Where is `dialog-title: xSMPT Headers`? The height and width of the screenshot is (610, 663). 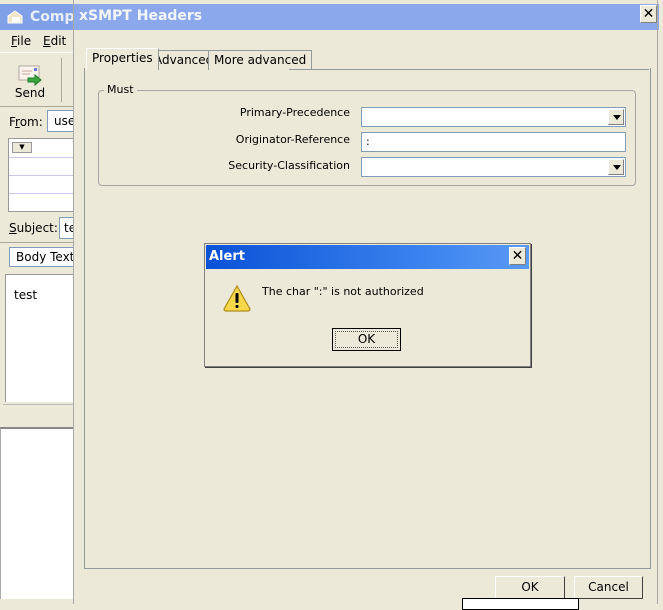 dialog-title: xSMPT Headers is located at coordinates (141, 16).